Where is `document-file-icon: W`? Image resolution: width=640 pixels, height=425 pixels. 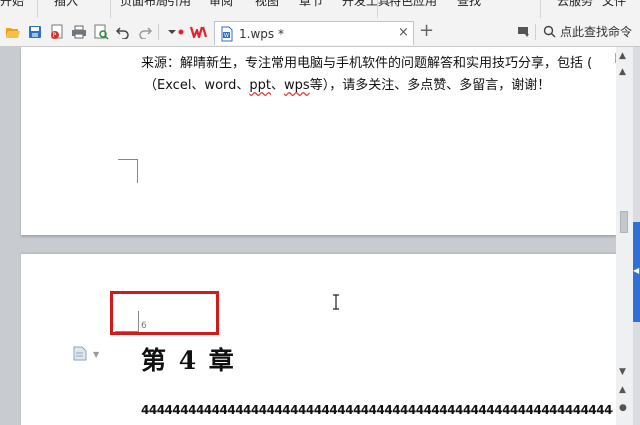 document-file-icon: W is located at coordinates (227, 36).